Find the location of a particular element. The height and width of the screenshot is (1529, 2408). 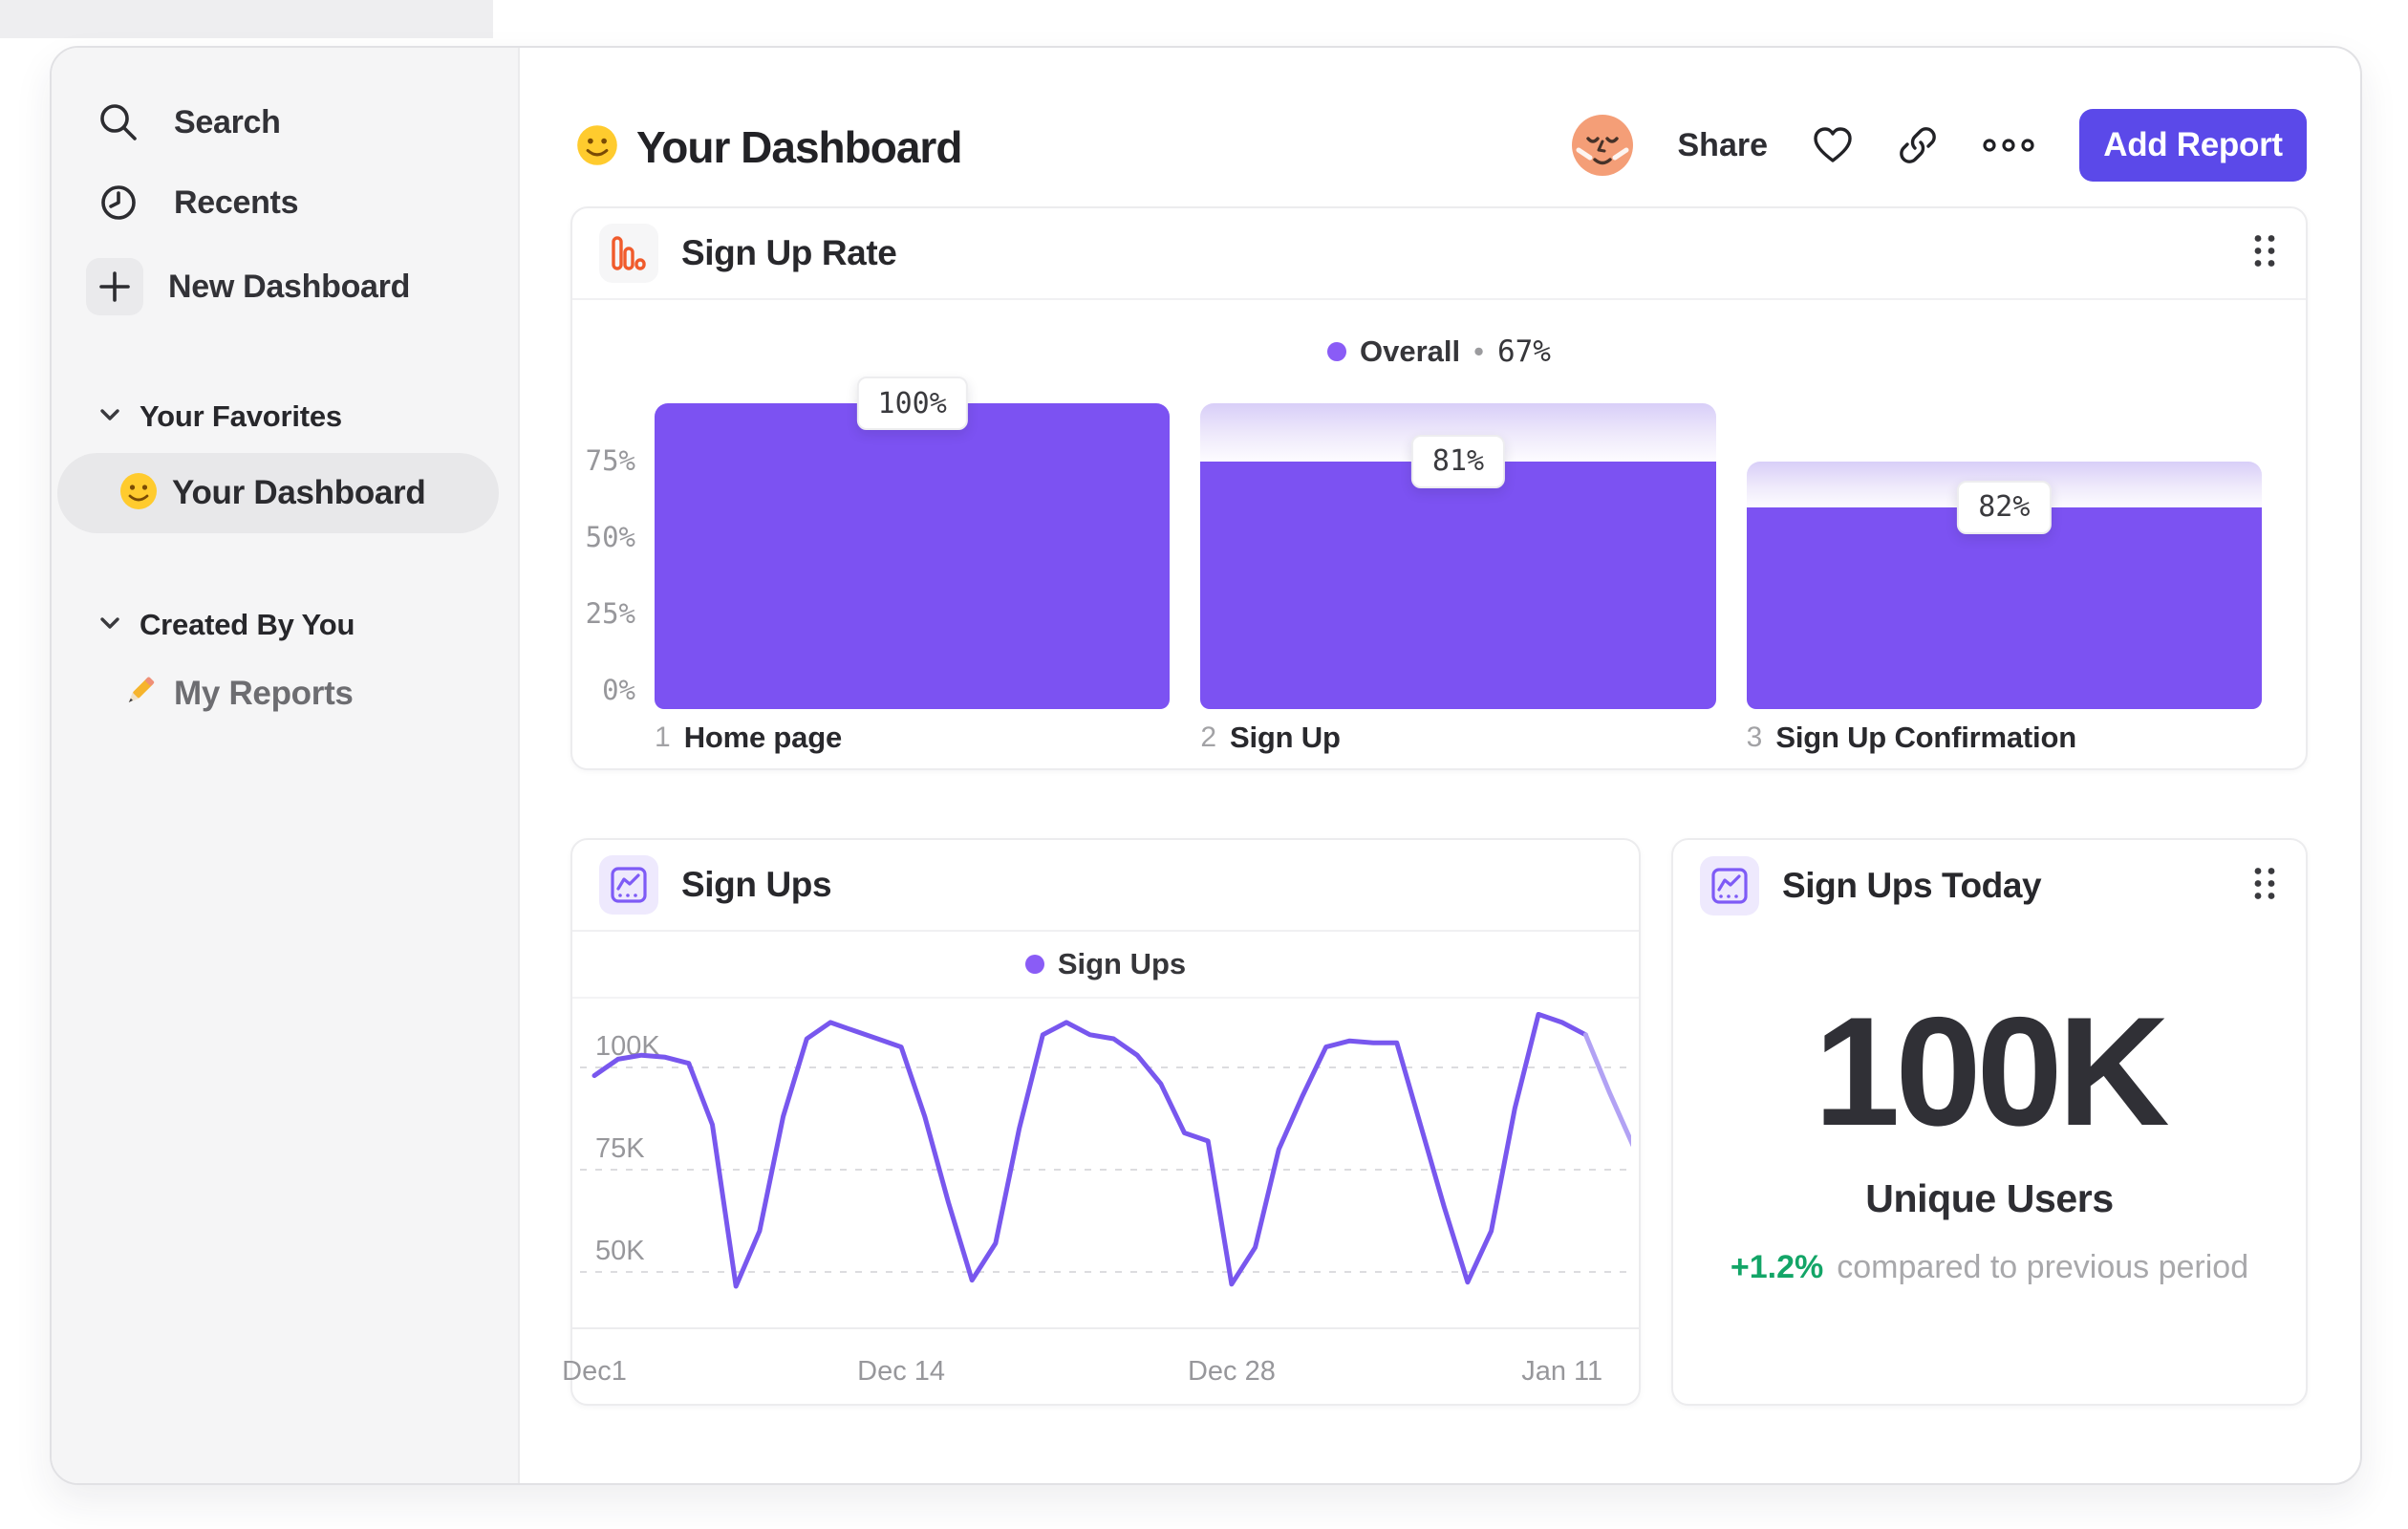

card-header: Sign Ups is located at coordinates (1106, 886).